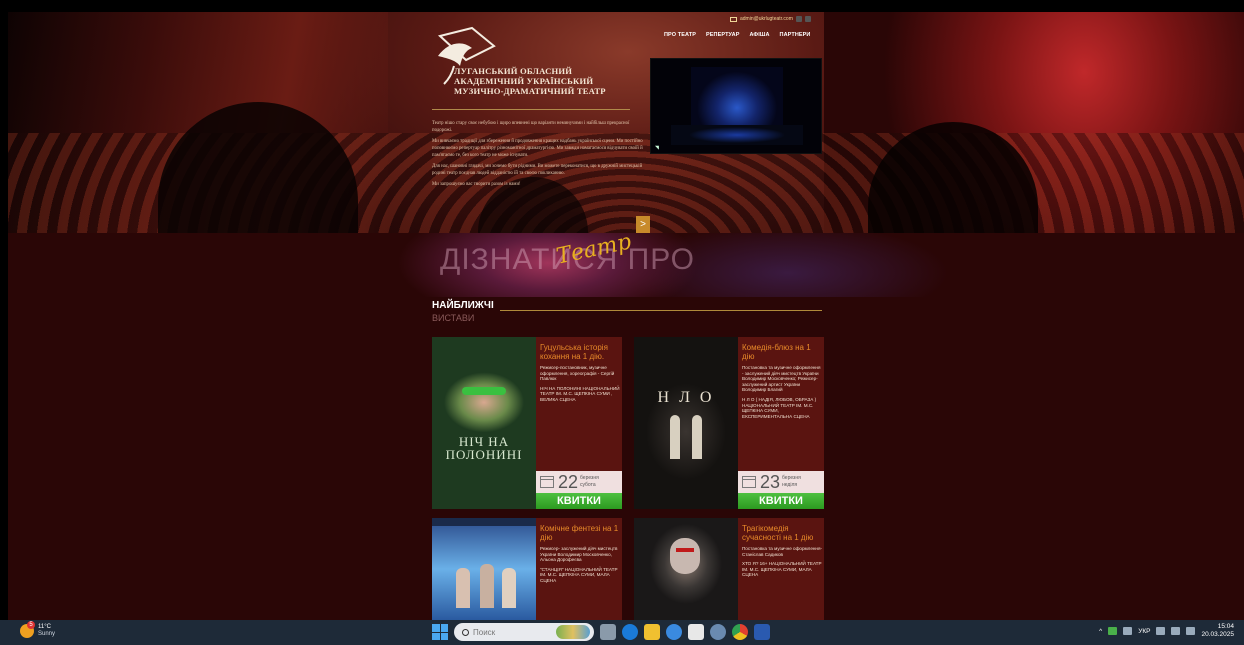 Image resolution: width=1244 pixels, height=645 pixels. What do you see at coordinates (1217, 634) in the screenshot?
I see `clock-date: 20.03.2025` at bounding box center [1217, 634].